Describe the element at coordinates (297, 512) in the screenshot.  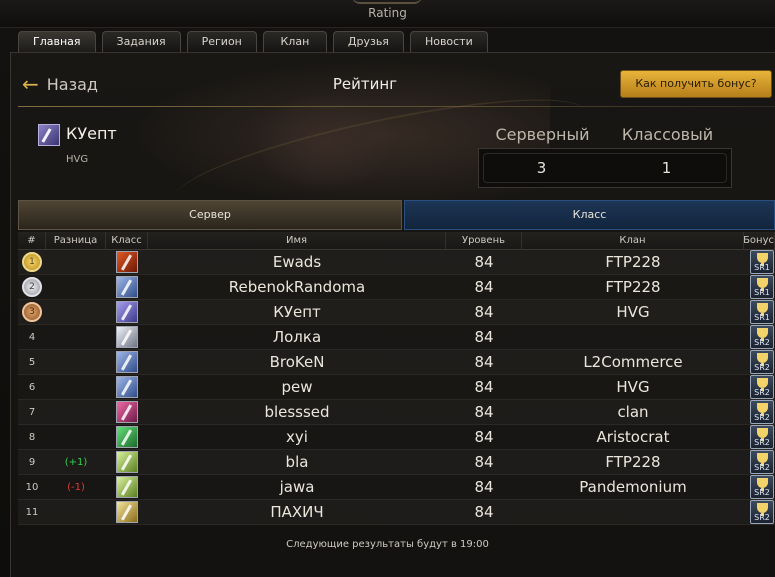
I see `row-name: ПАХИЧ` at that location.